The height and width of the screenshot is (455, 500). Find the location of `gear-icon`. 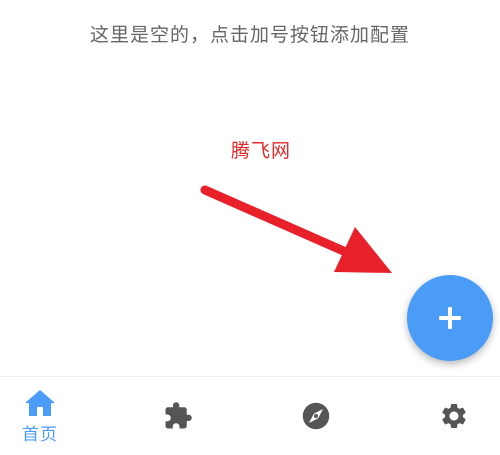

gear-icon is located at coordinates (454, 416).